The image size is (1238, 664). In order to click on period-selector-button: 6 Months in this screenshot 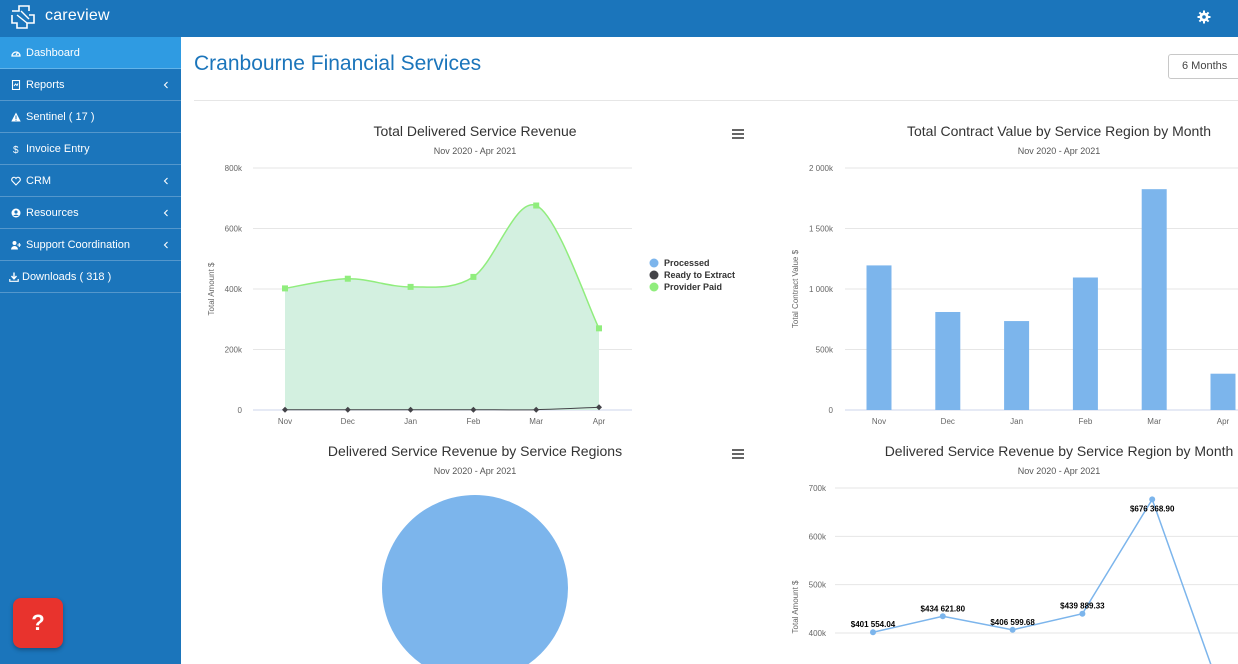, I will do `click(1203, 66)`.